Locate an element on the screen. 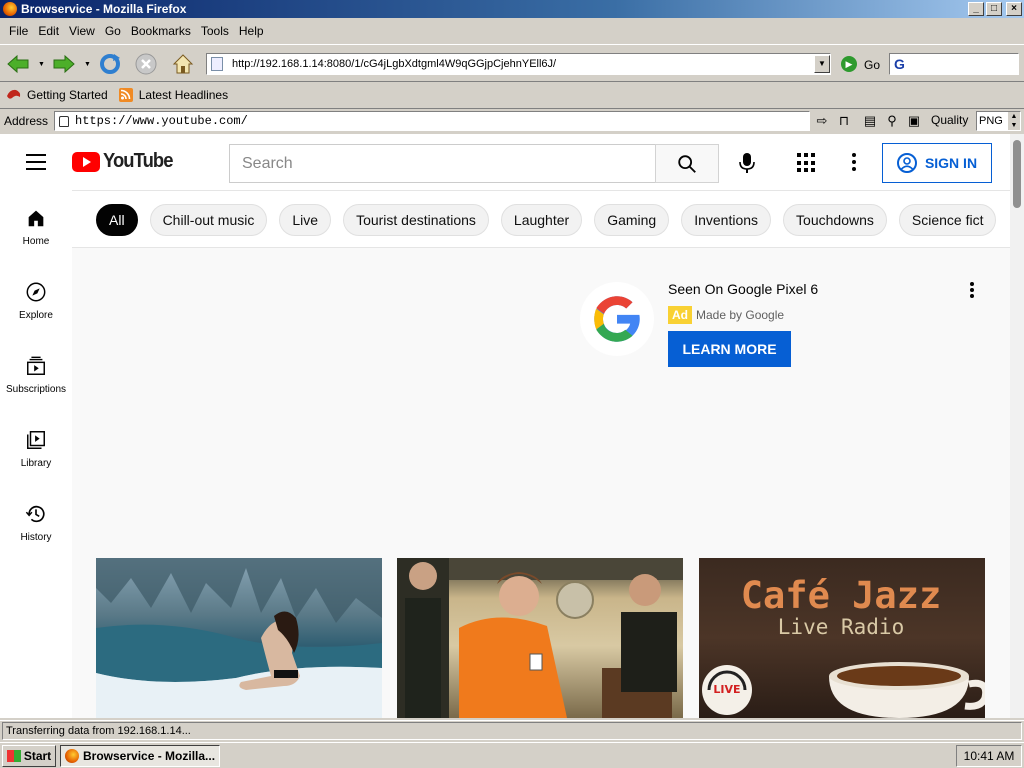 The height and width of the screenshot is (768, 1024). ad-menu-icon is located at coordinates (972, 290).